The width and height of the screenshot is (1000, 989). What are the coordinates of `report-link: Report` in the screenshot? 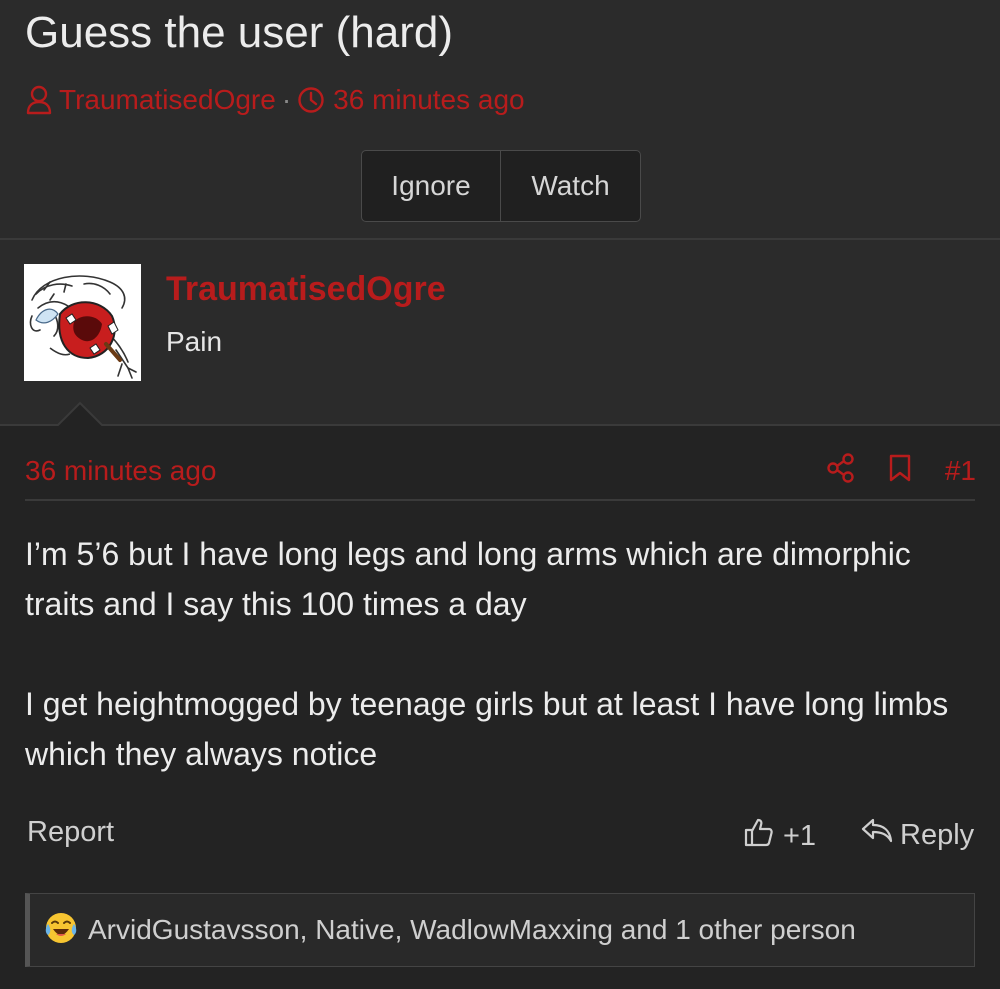 It's located at (70, 832).